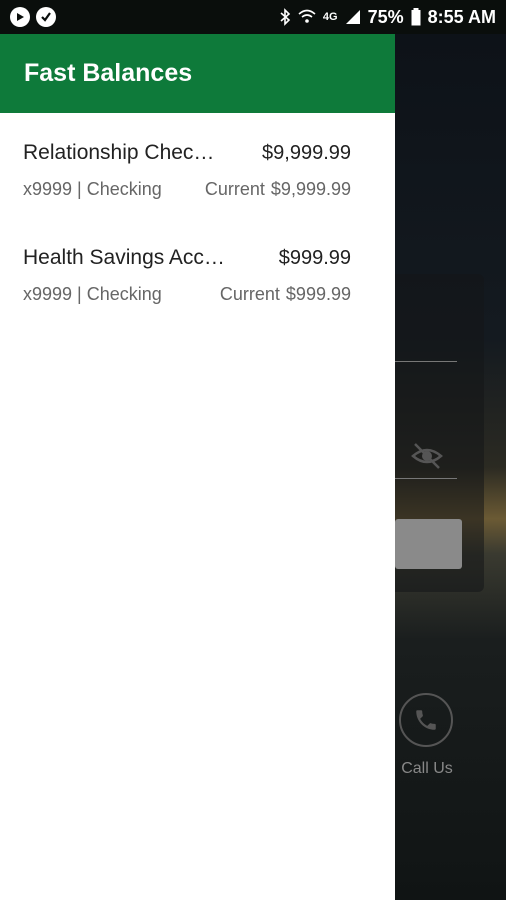  Describe the element at coordinates (197, 73) in the screenshot. I see `drawer-header: Fast Balances` at that location.